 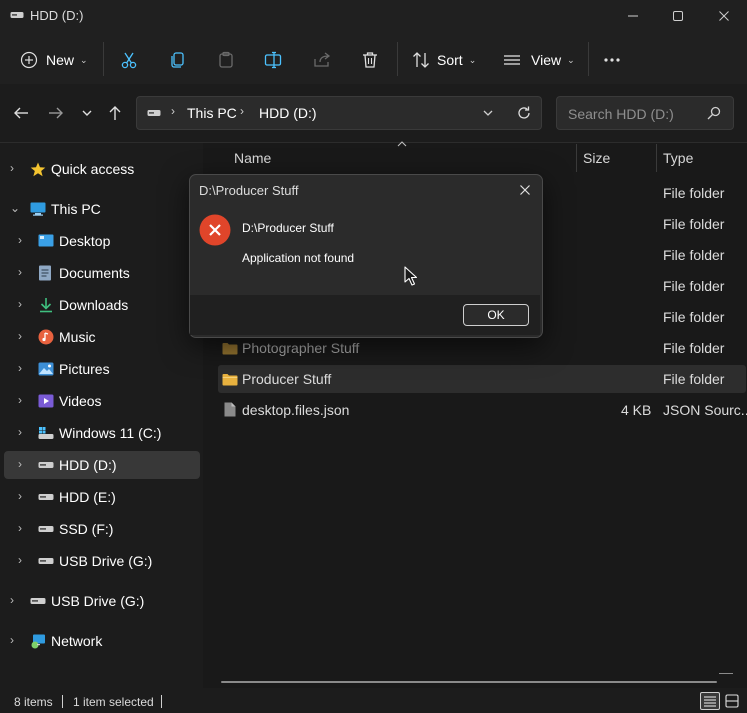 What do you see at coordinates (87, 113) in the screenshot?
I see `recent-locations-button` at bounding box center [87, 113].